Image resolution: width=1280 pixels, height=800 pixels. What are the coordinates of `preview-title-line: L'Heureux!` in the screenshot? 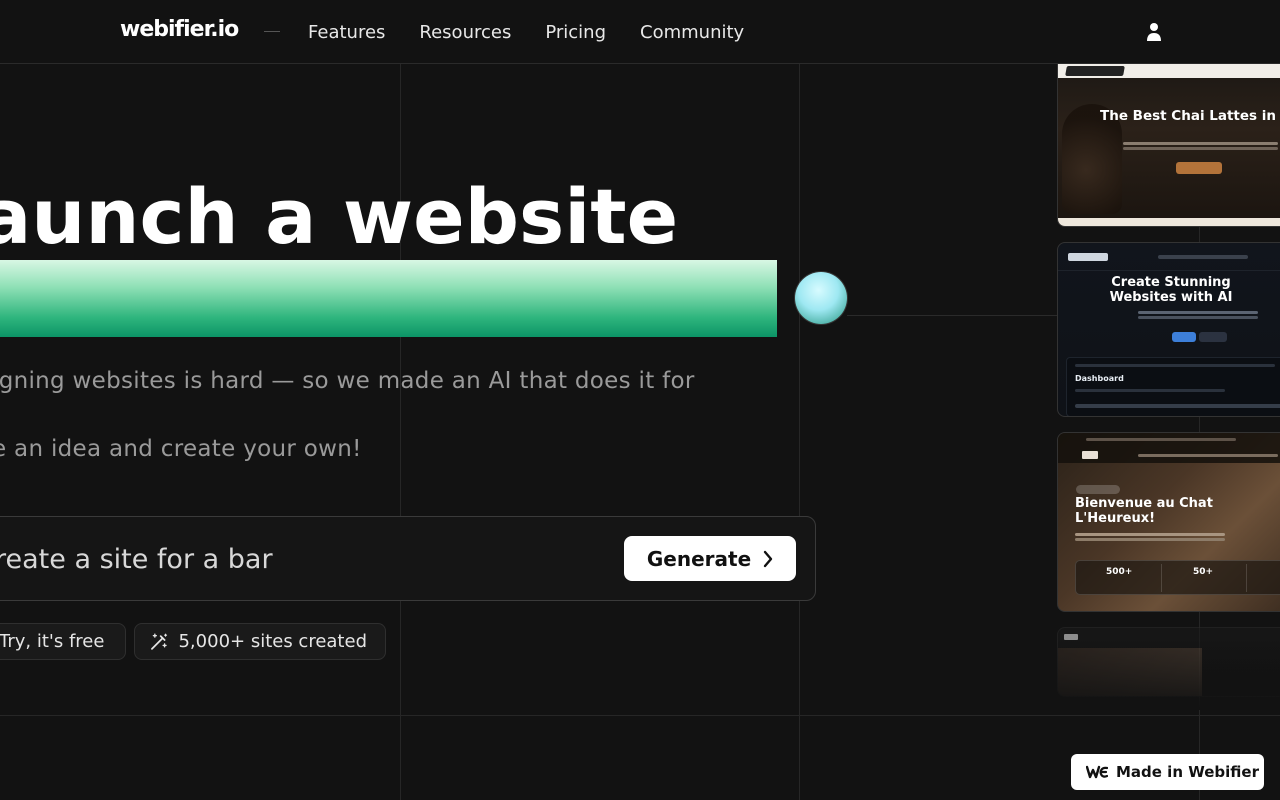 It's located at (1115, 518).